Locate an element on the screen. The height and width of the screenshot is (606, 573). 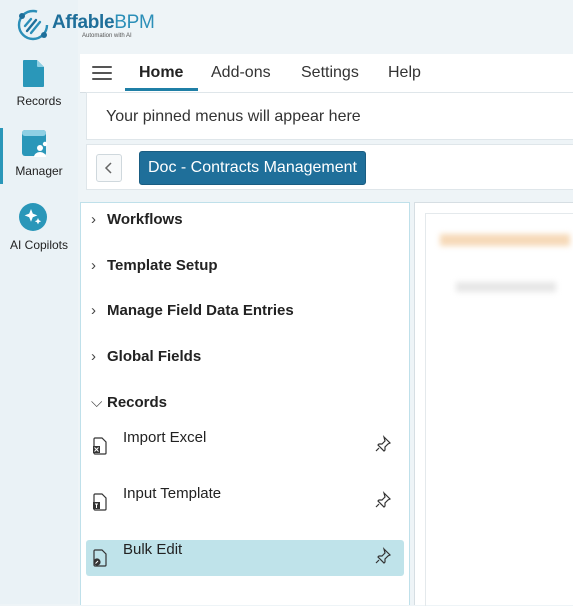
manager-icon is located at coordinates (35, 143).